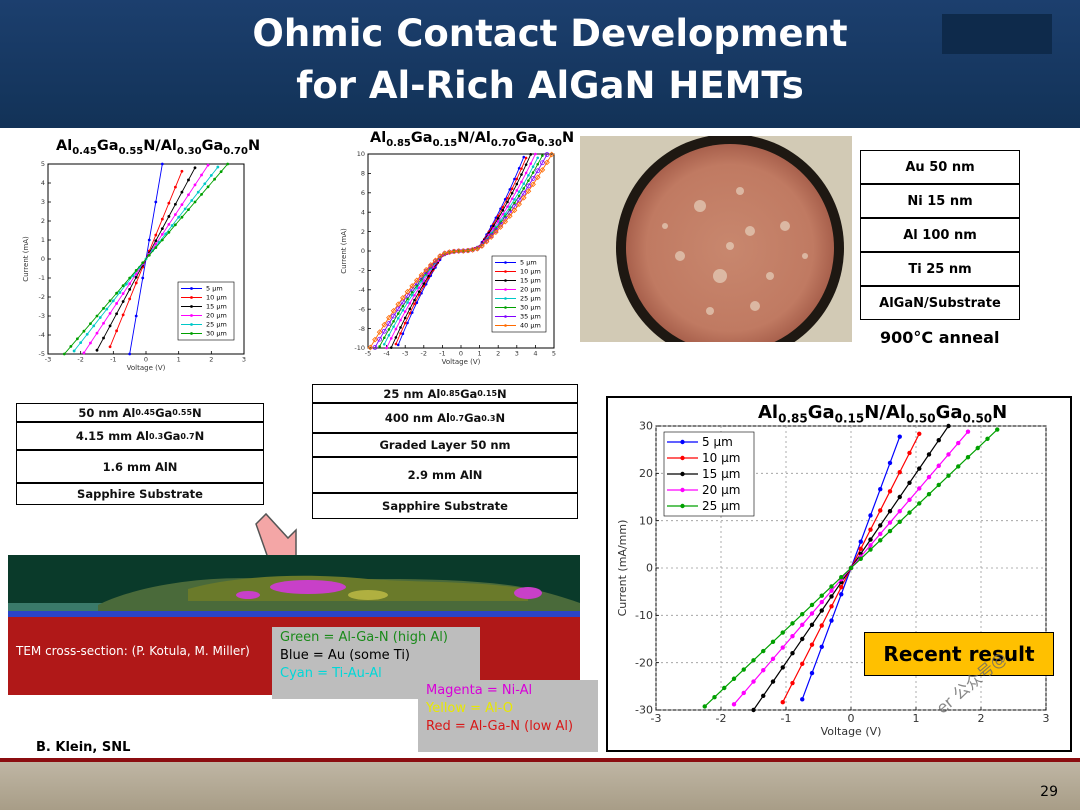 This screenshot has height=810, width=1080. What do you see at coordinates (368, 354) in the screenshot?
I see `x-tick-label: -5` at bounding box center [368, 354].